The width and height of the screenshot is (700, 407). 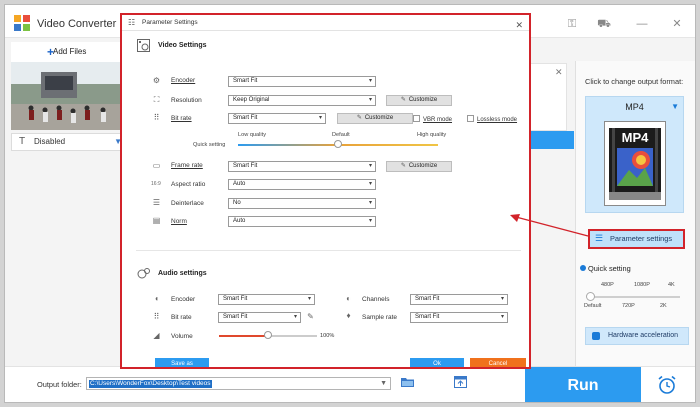 I want to click on quick-tick-4k: 4K, so click(x=671, y=285).